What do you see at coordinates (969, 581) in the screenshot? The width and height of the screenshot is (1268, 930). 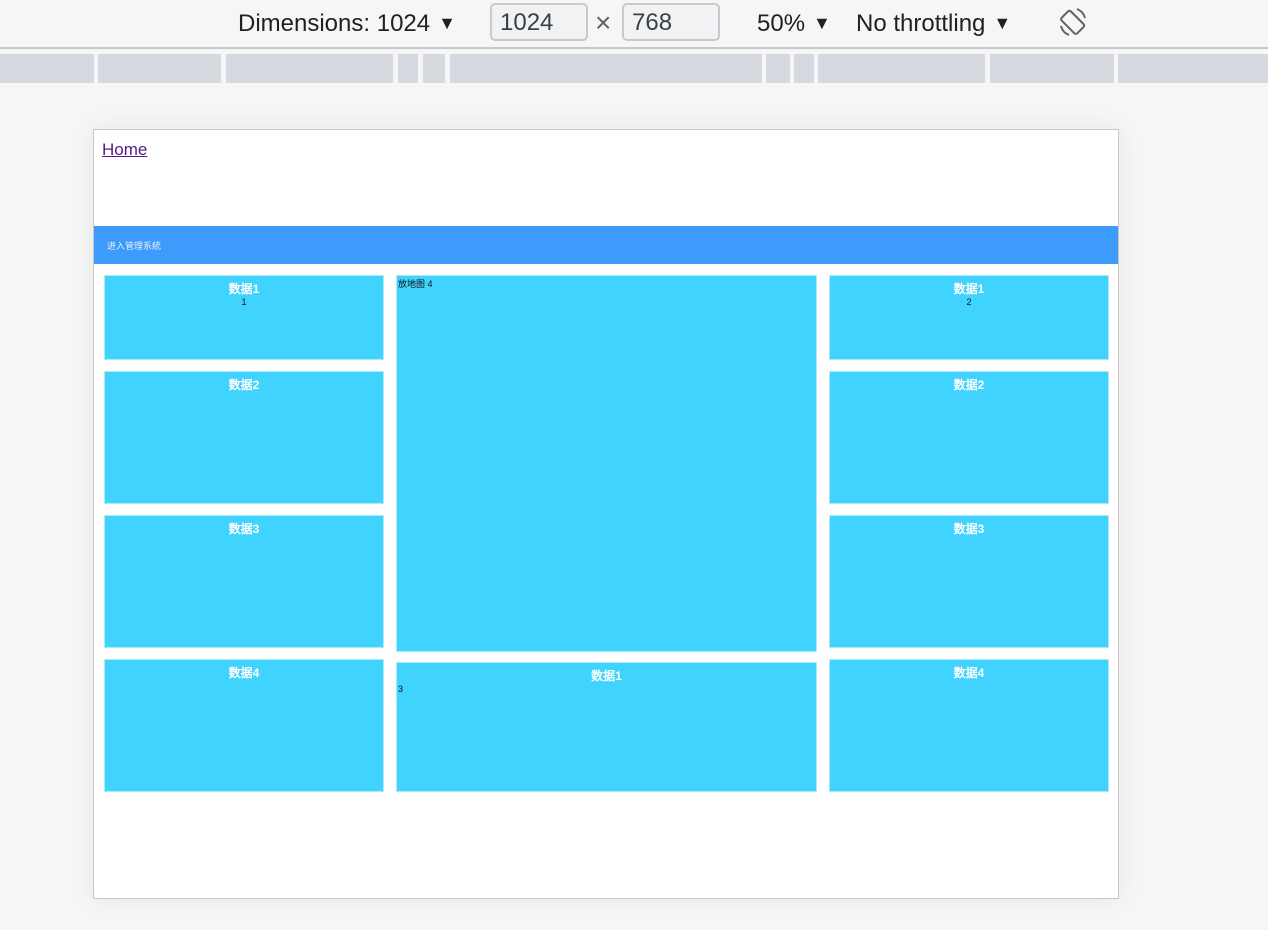 I see `right-panel-3: 数据3` at bounding box center [969, 581].